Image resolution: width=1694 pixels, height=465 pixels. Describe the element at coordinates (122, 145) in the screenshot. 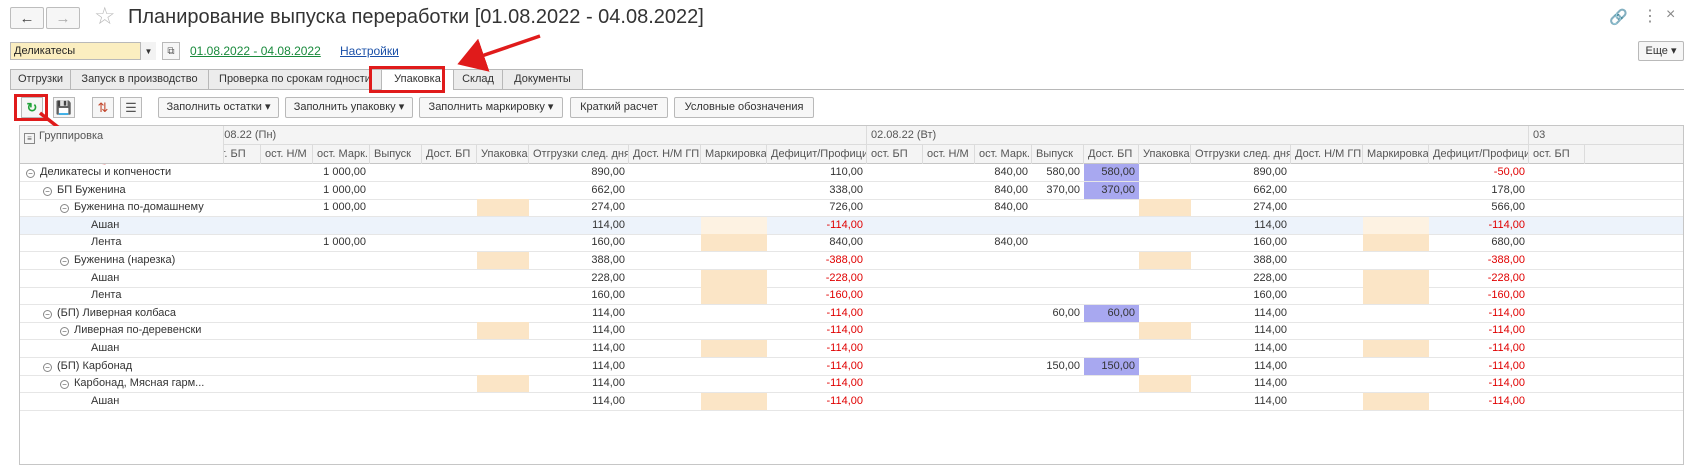

I see `grouping-header: ≡ Группировка` at that location.